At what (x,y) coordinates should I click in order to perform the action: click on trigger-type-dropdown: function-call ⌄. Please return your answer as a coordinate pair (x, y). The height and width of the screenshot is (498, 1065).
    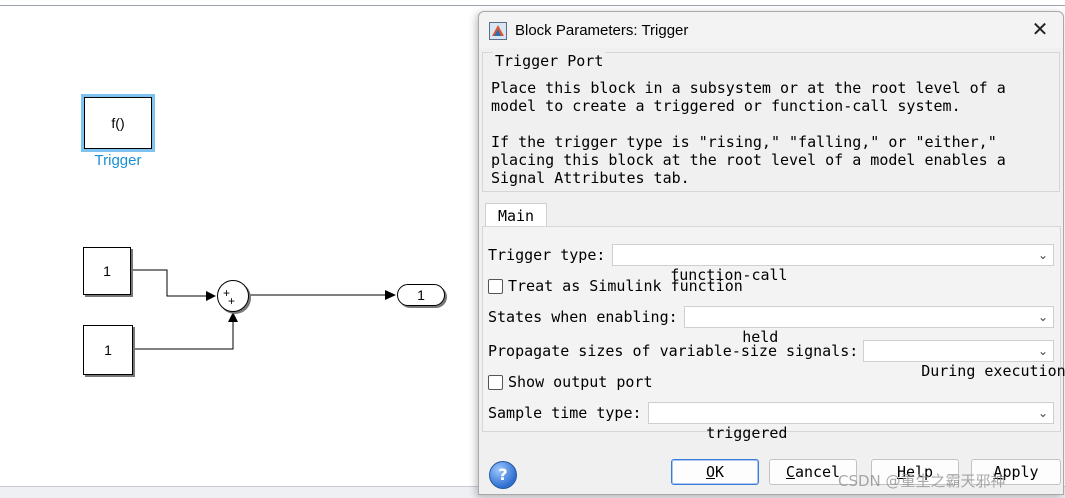
    Looking at the image, I should click on (833, 264).